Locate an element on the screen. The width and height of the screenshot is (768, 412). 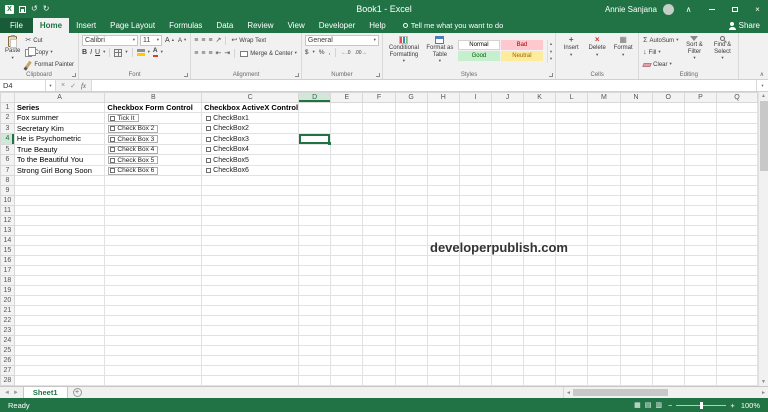
cell-F7 is located at coordinates (379, 171).